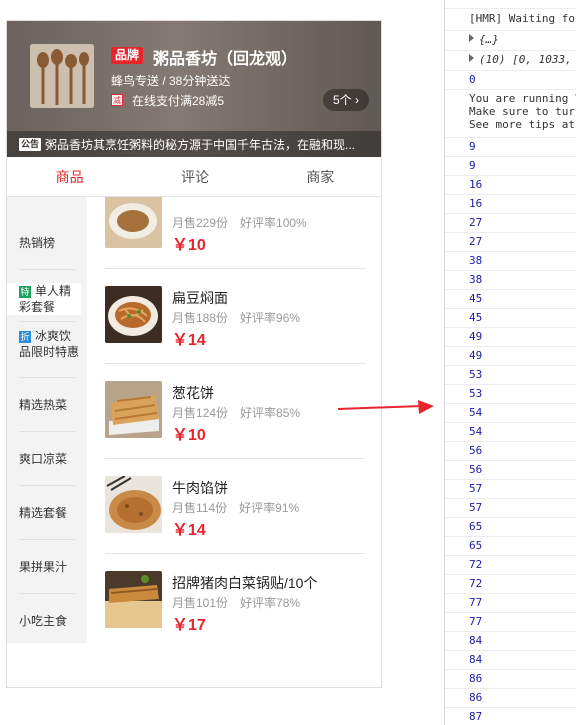  Describe the element at coordinates (193, 393) in the screenshot. I see `food-name: 葱花饼` at that location.